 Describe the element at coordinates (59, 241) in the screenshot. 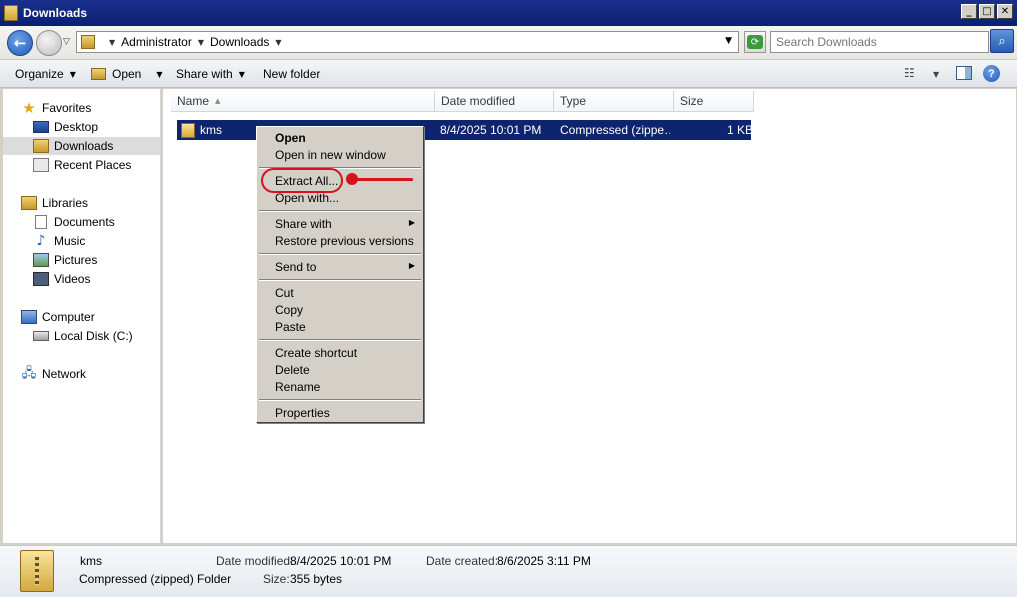

I see `tree-item-music: ♪ Music` at that location.